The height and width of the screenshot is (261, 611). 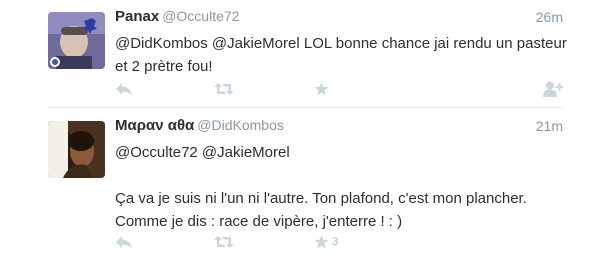 I want to click on favorite-count: 3, so click(x=335, y=242).